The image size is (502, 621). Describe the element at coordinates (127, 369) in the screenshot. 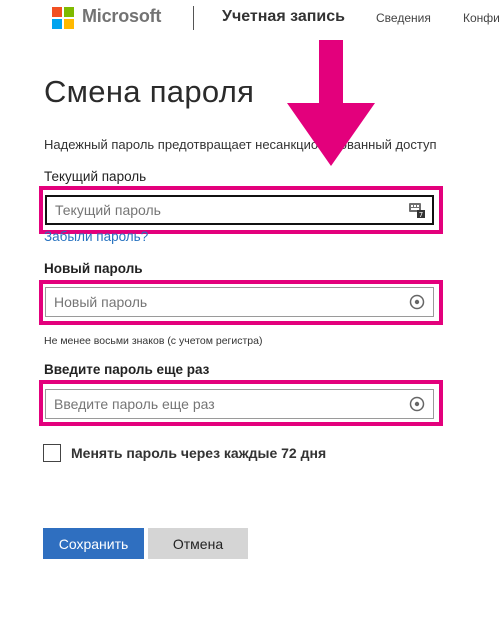

I see `confirm-password-label: Введите пароль еще раз` at that location.